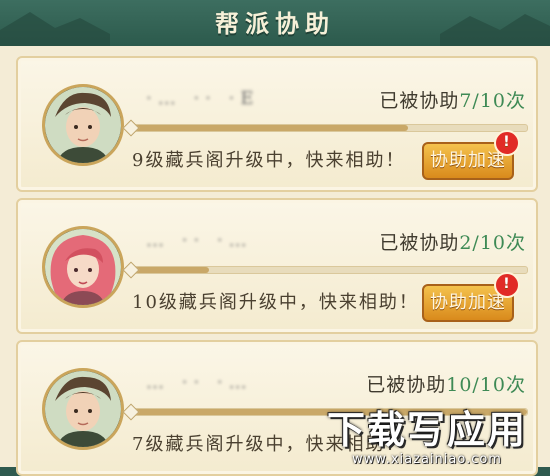 This screenshot has height=476, width=550. What do you see at coordinates (486, 385) in the screenshot?
I see `assist-count: 10/10次` at bounding box center [486, 385].